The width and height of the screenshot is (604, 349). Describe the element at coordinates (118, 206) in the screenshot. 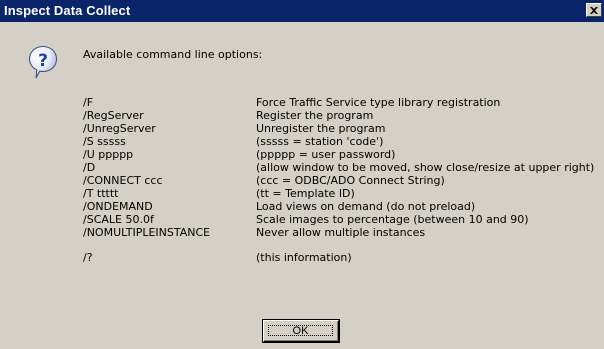

I see `option-switch: /ONDEMAND` at that location.